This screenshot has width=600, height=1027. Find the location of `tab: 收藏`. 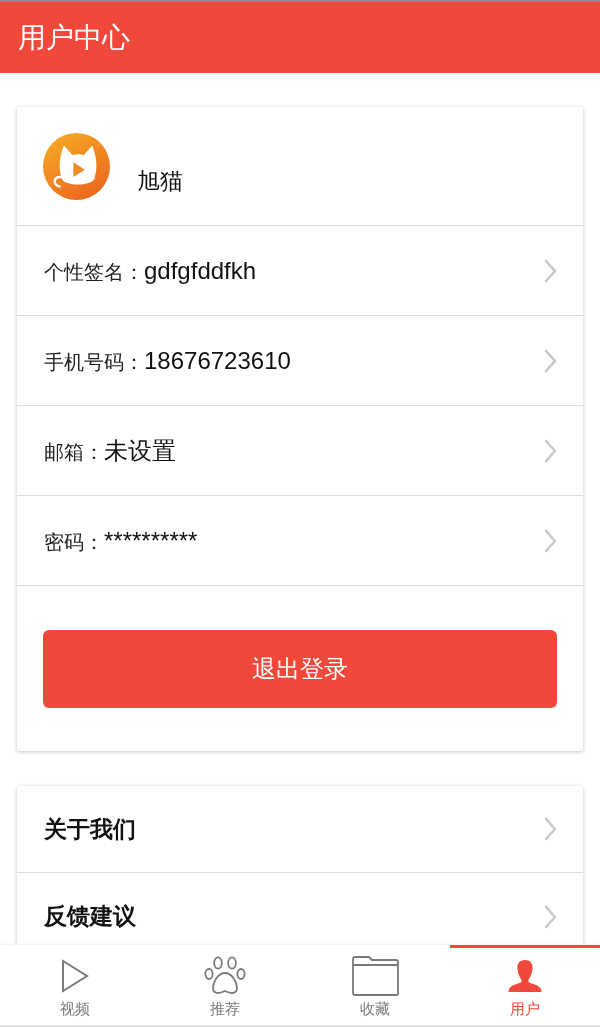

tab: 收藏 is located at coordinates (375, 985).